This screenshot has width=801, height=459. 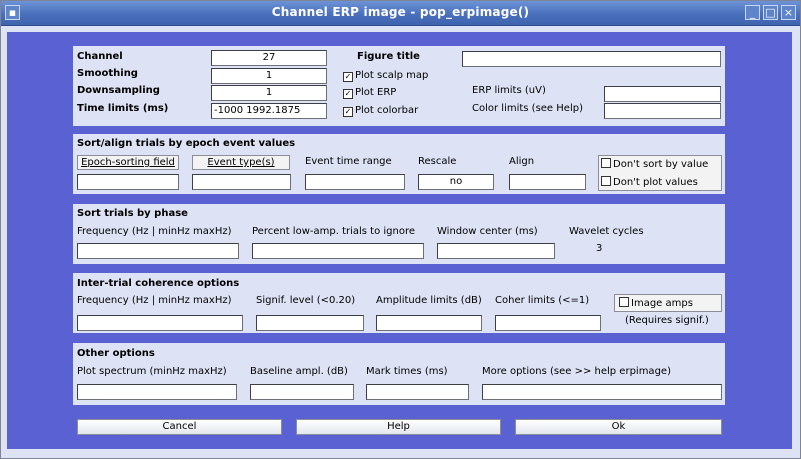 What do you see at coordinates (400, 93) in the screenshot?
I see `plot-erp-checkbox: ✓ Plot ERP` at bounding box center [400, 93].